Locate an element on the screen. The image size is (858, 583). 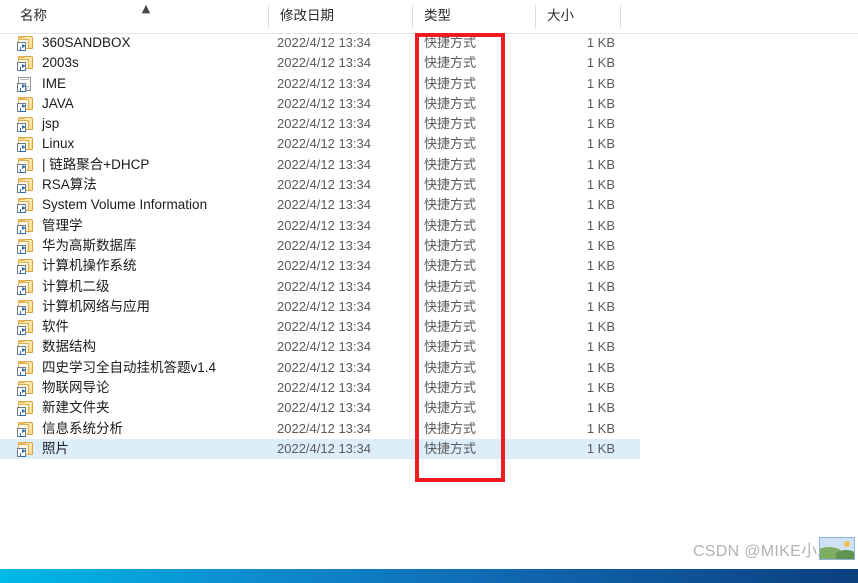
table-row: | 链路聚合+DHCP 2022/4/12 13:34 快捷方式 1 KB is located at coordinates (320, 165).